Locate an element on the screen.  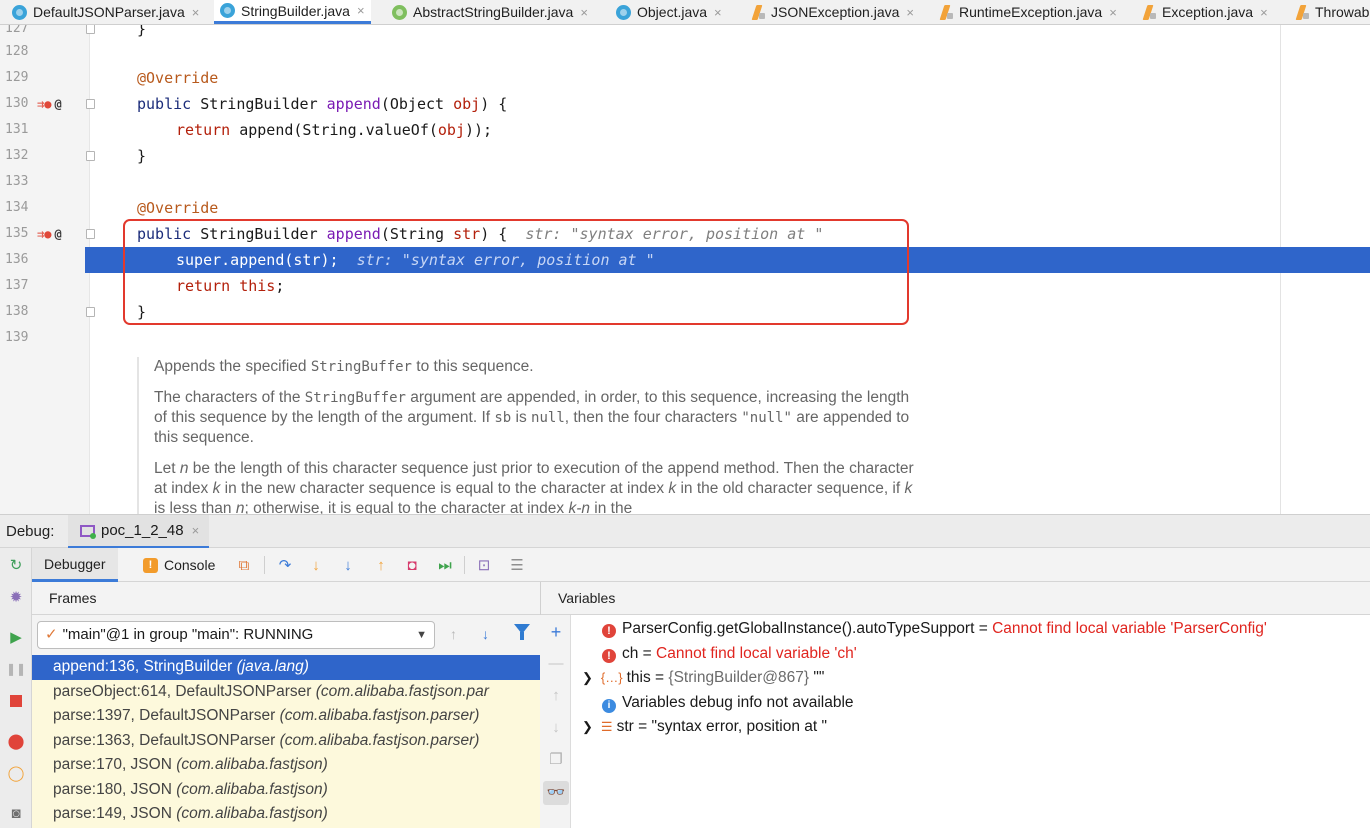
remove-watch-icon: — is located at coordinates (556, 664).